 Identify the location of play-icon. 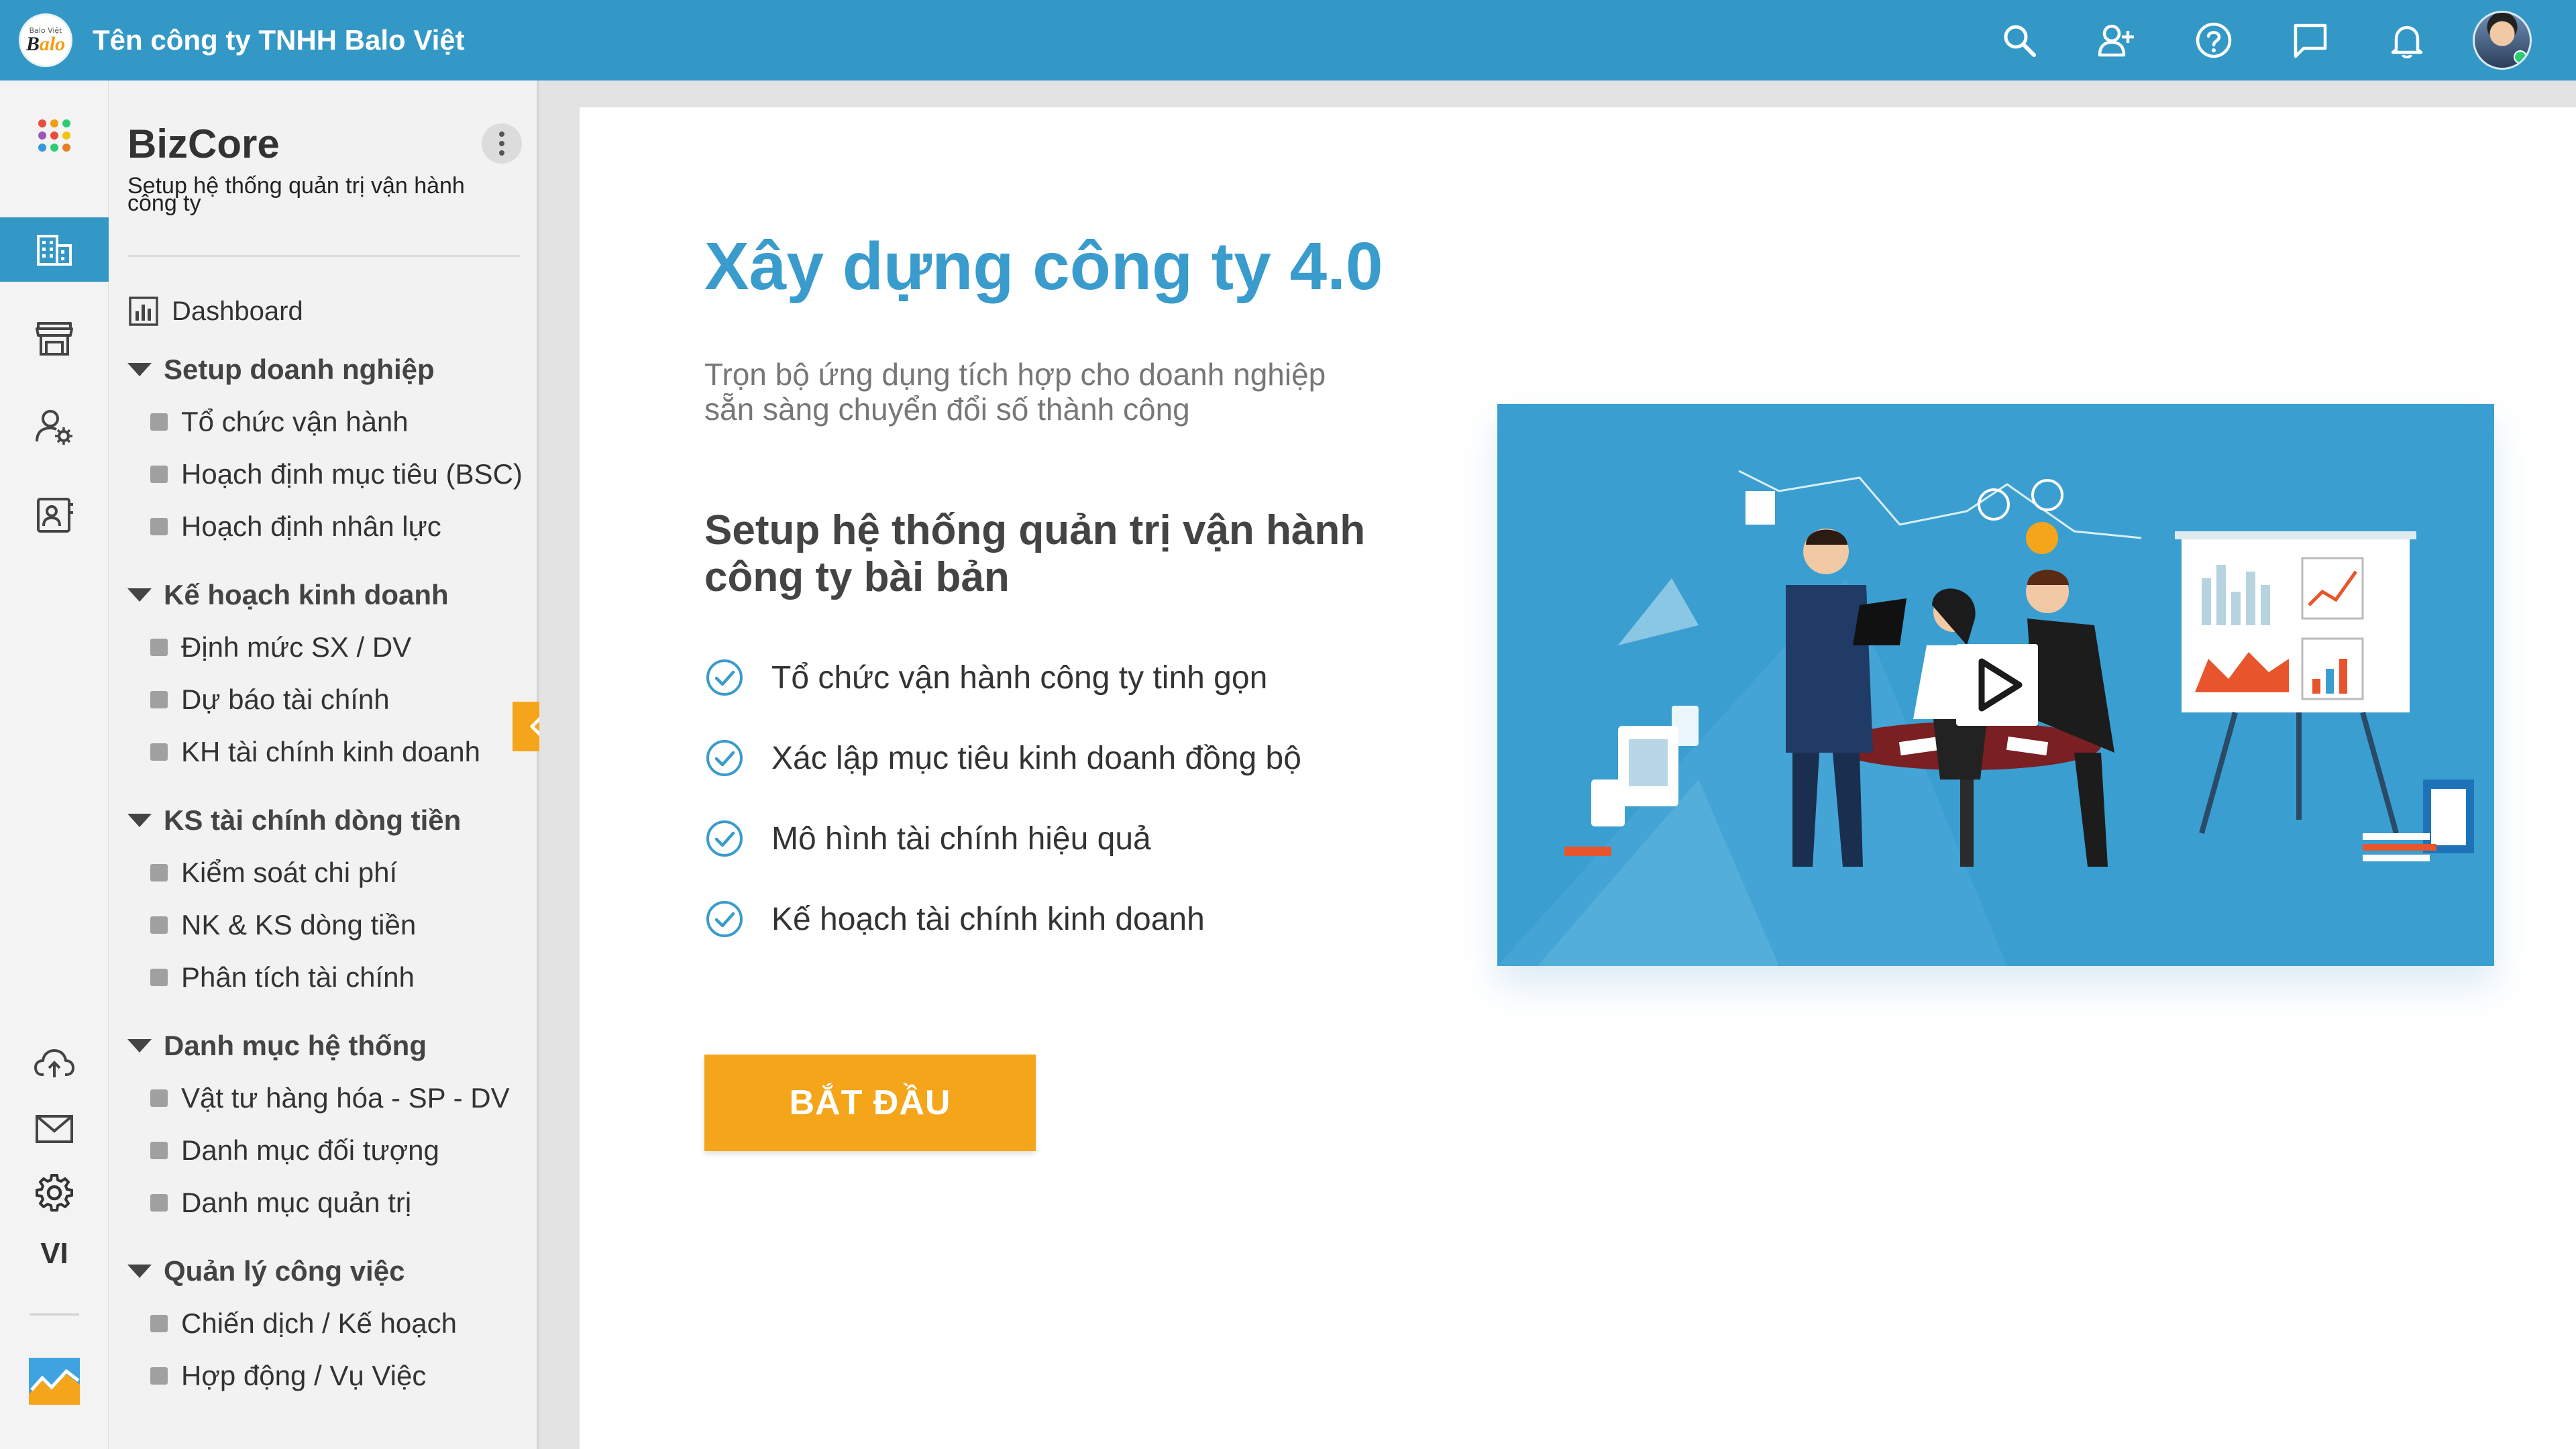
(1997, 685).